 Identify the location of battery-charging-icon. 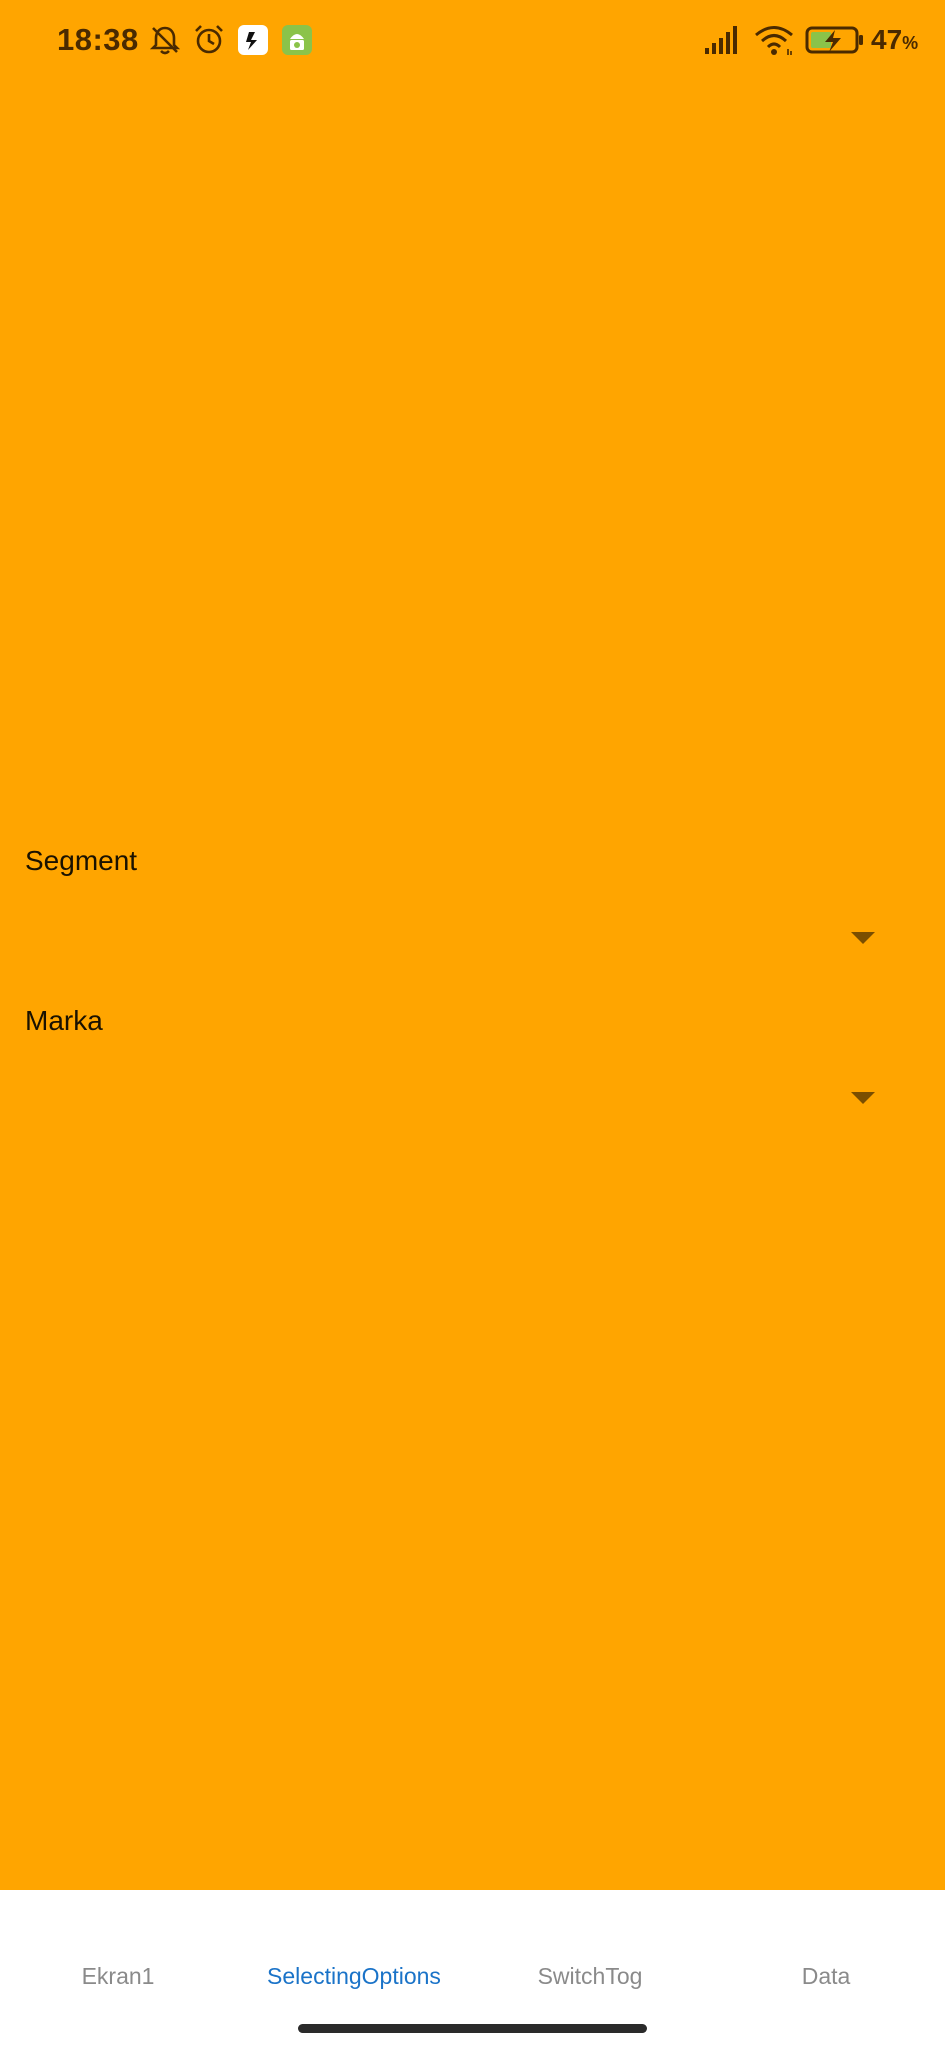
(835, 40).